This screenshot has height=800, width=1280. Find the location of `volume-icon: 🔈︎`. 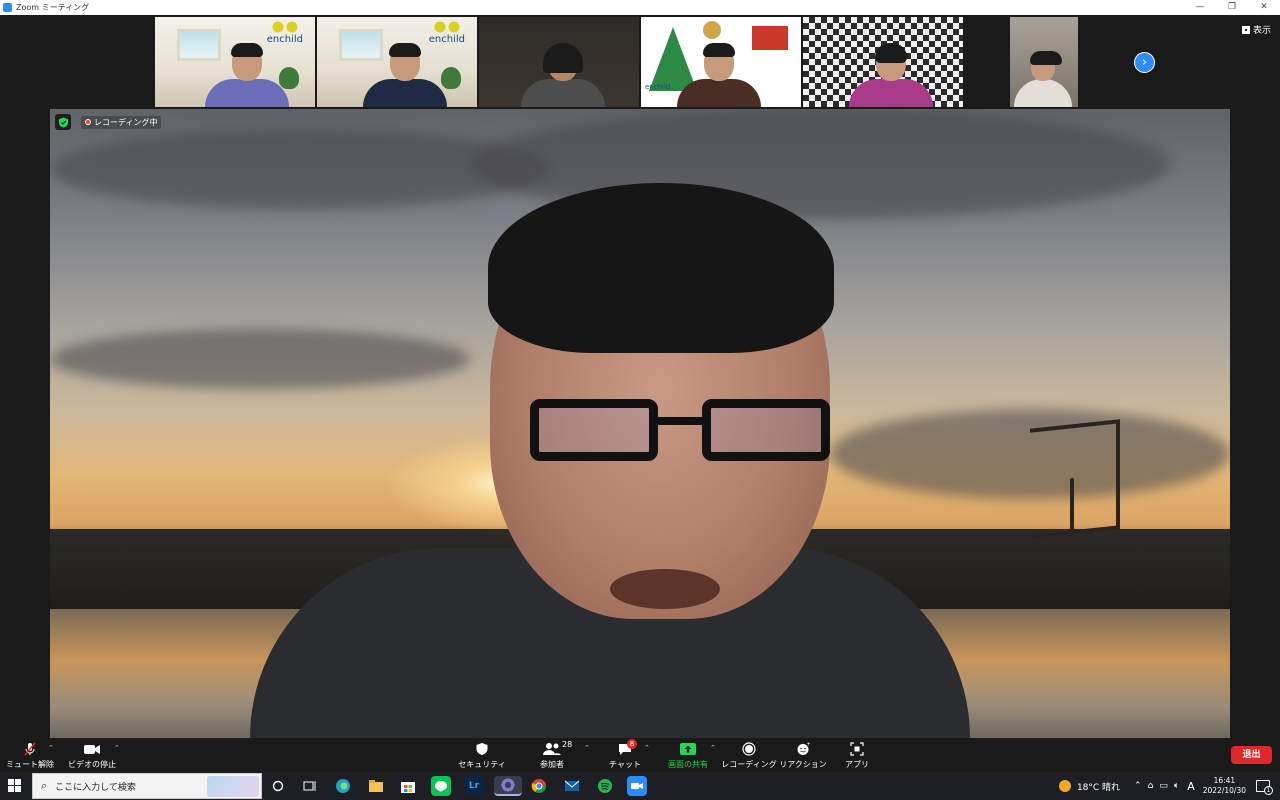

volume-icon: 🔈︎ is located at coordinates (1176, 786).